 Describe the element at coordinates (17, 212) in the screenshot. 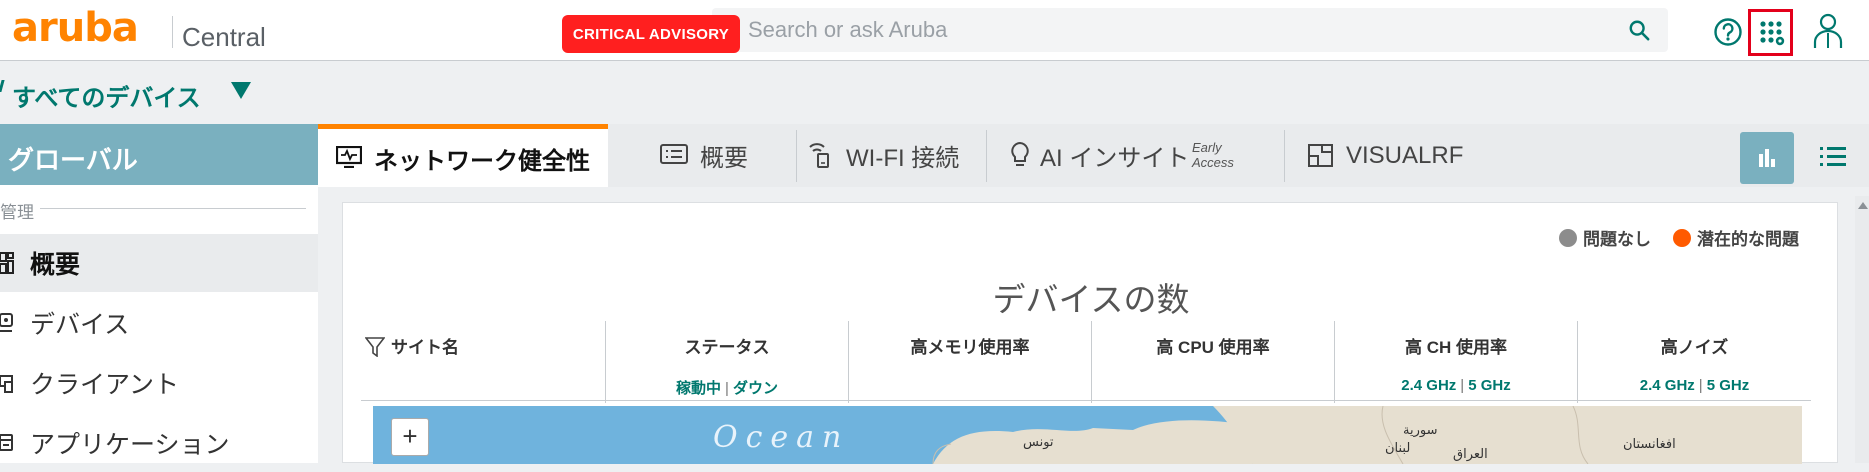

I see `section-label: 管理` at that location.